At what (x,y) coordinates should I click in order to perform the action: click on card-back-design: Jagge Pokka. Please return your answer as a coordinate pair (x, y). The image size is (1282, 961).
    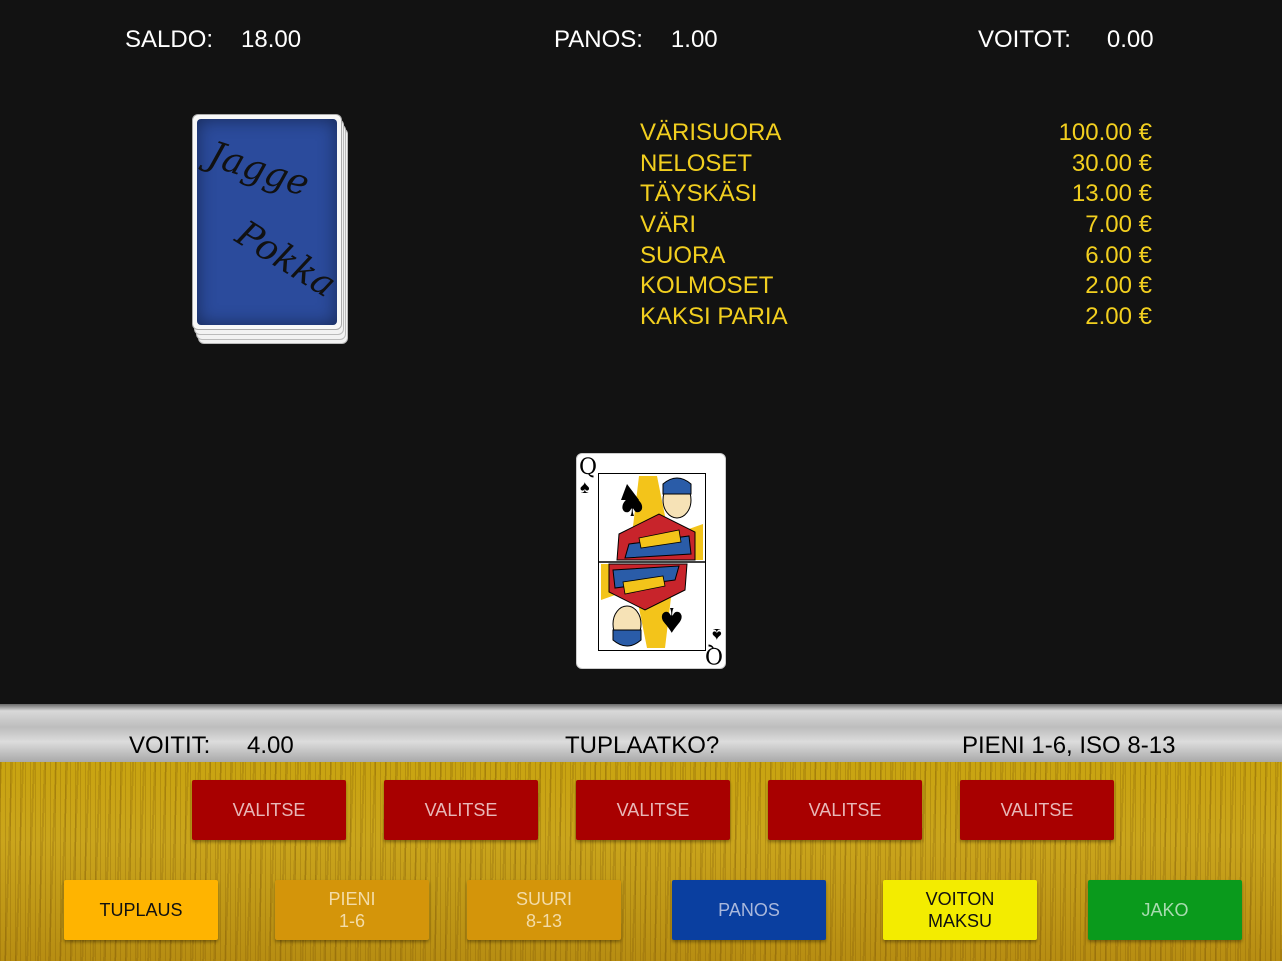
    Looking at the image, I should click on (270, 222).